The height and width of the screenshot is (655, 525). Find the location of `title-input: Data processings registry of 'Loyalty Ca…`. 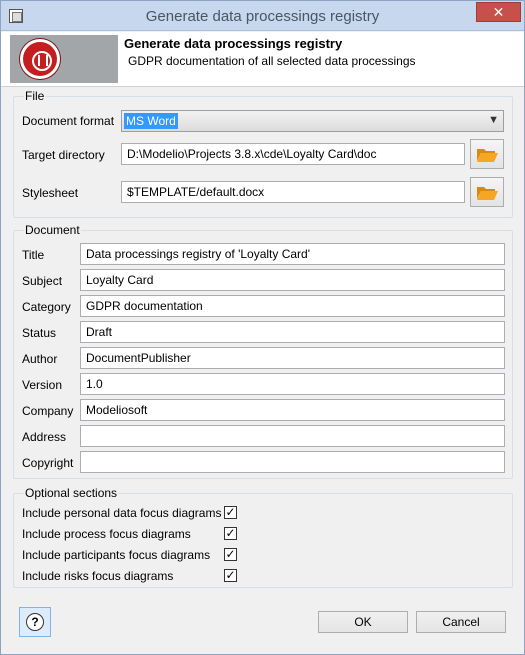

title-input: Data processings registry of 'Loyalty Ca… is located at coordinates (292, 254).